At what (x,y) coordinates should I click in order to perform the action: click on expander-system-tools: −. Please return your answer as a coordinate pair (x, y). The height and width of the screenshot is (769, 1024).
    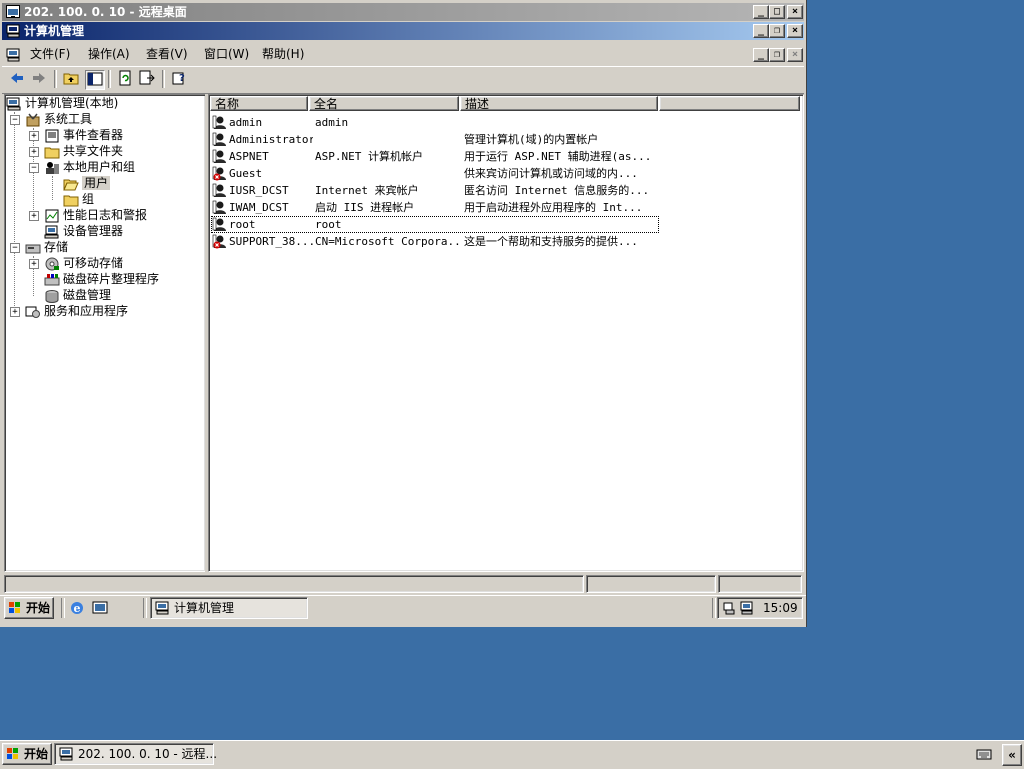
    Looking at the image, I should click on (15, 120).